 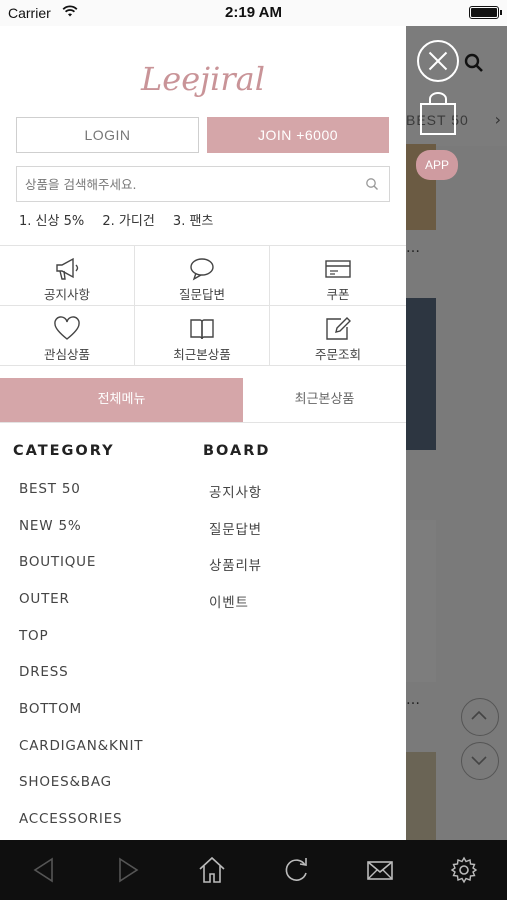 I want to click on category-item-bottom: BOTTOM, so click(x=50, y=709).